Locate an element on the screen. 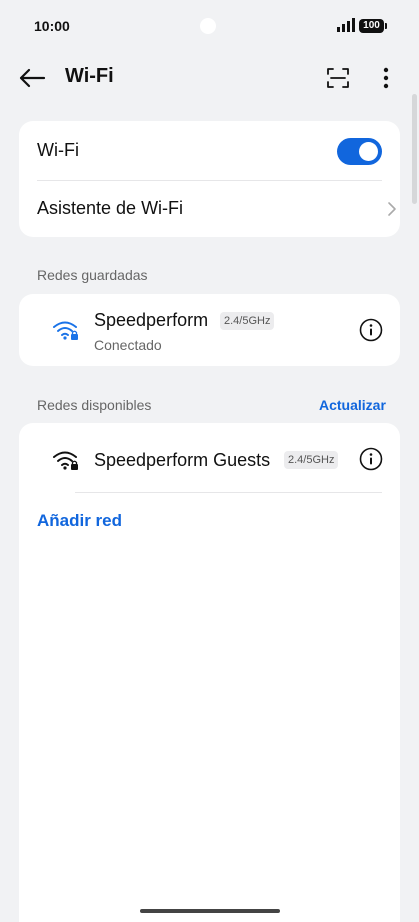  saved-network-row: Speedperform 2.4/5GHz Conectado is located at coordinates (209, 330).